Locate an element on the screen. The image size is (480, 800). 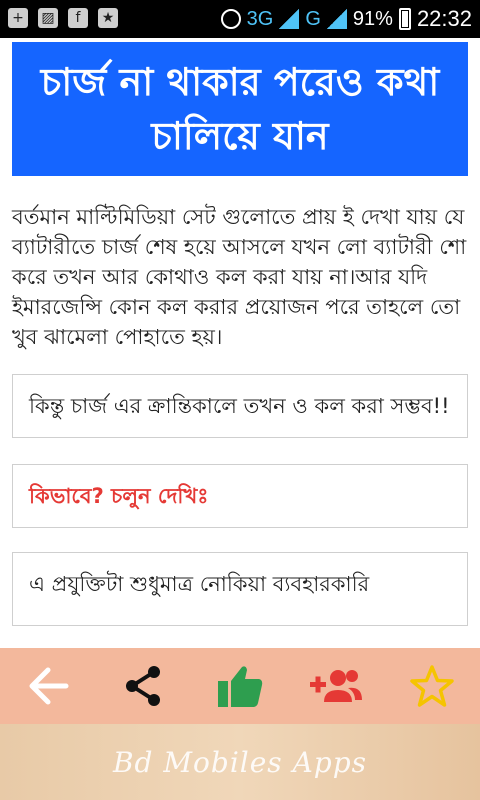
system-indicators: 3G G 91% 22:32 is located at coordinates (346, 19).